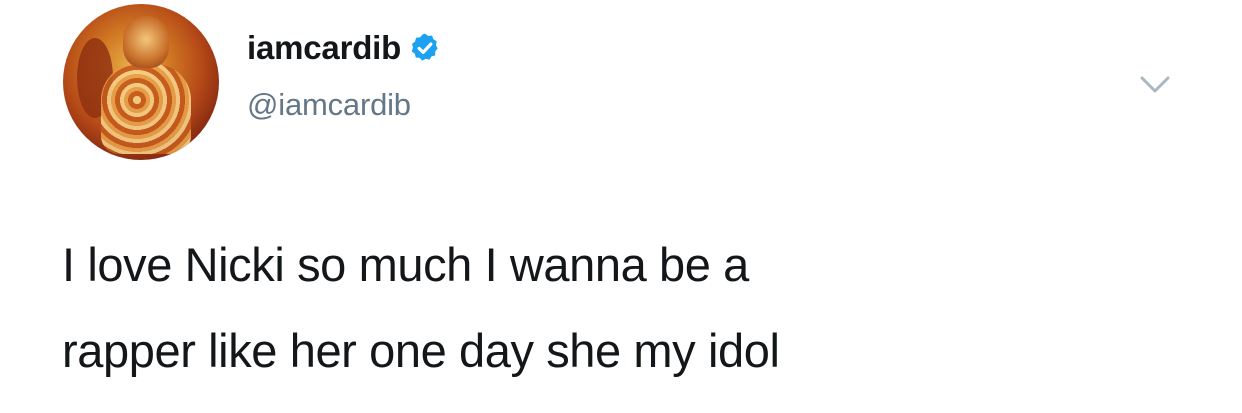 The width and height of the screenshot is (1242, 413). Describe the element at coordinates (424, 47) in the screenshot. I see `verified-badge-icon` at that location.